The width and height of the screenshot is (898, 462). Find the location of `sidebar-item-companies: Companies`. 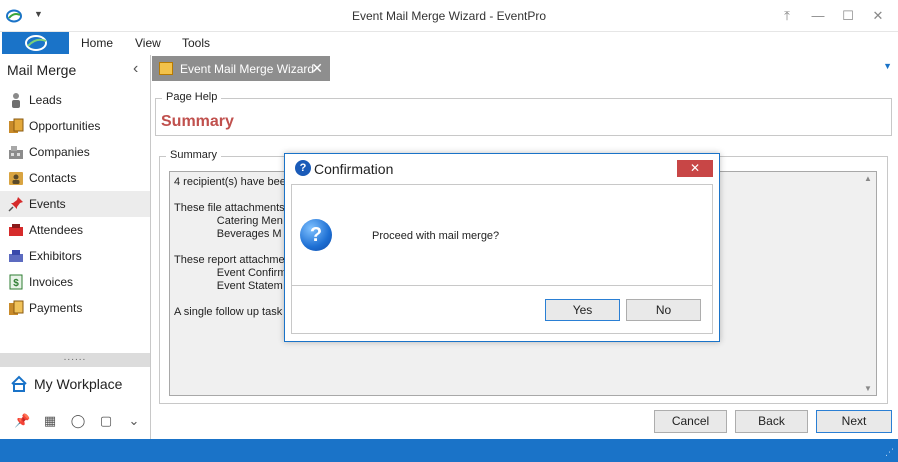

sidebar-item-companies: Companies is located at coordinates (75, 152).